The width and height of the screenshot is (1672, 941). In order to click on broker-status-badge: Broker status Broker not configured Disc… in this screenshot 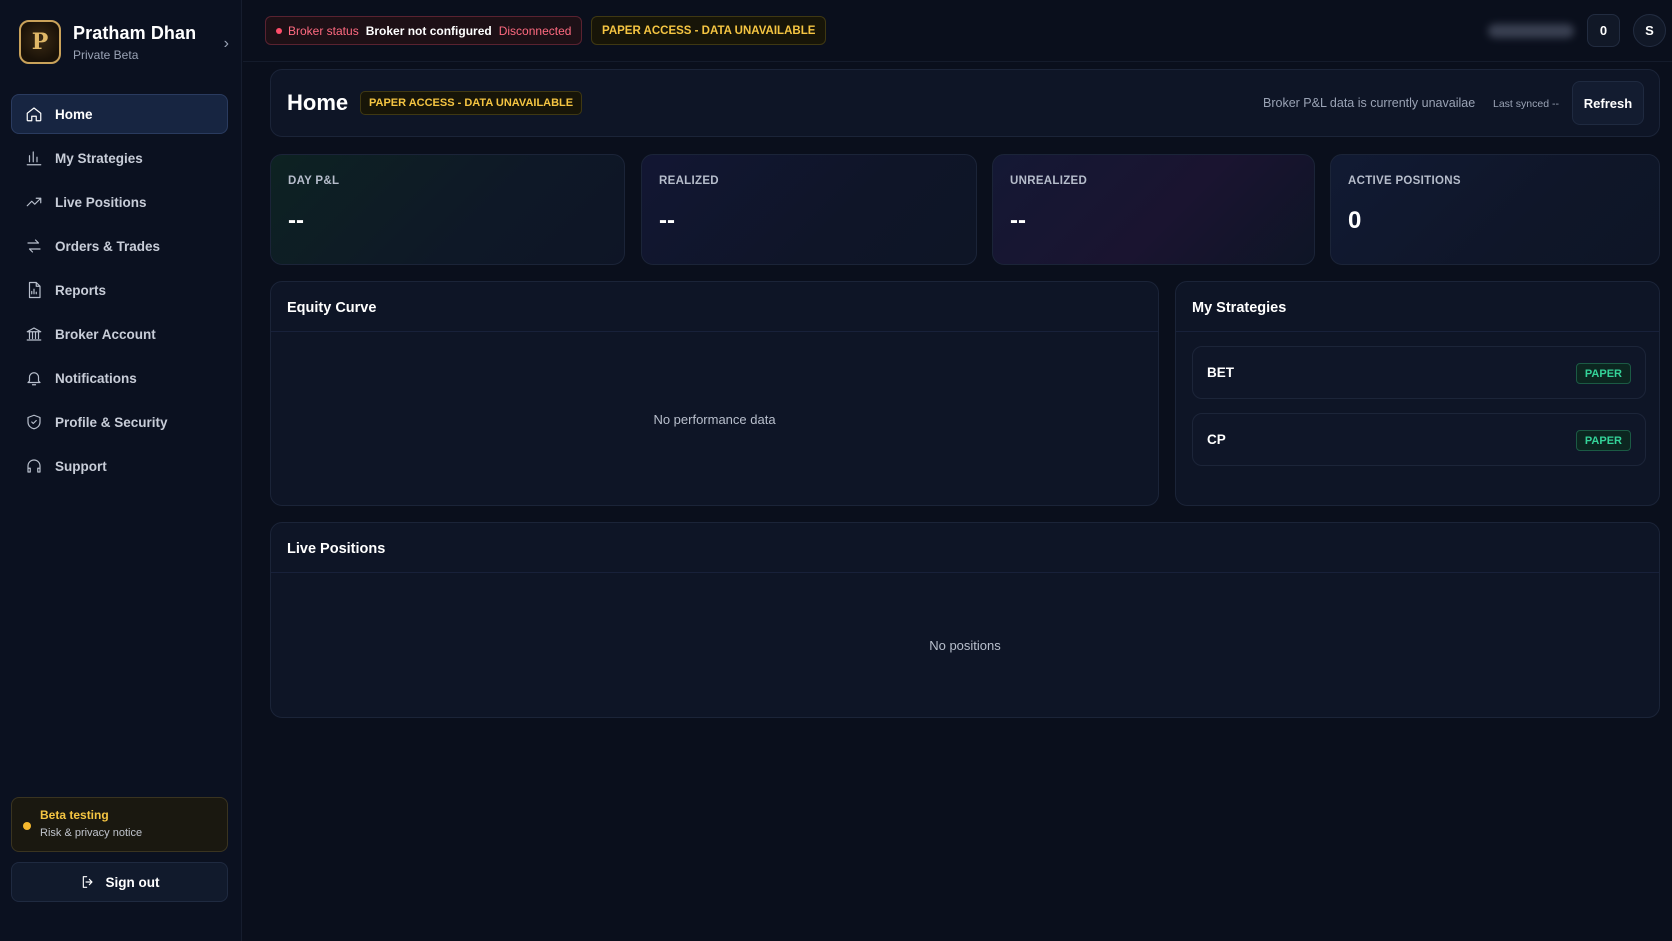, I will do `click(424, 30)`.